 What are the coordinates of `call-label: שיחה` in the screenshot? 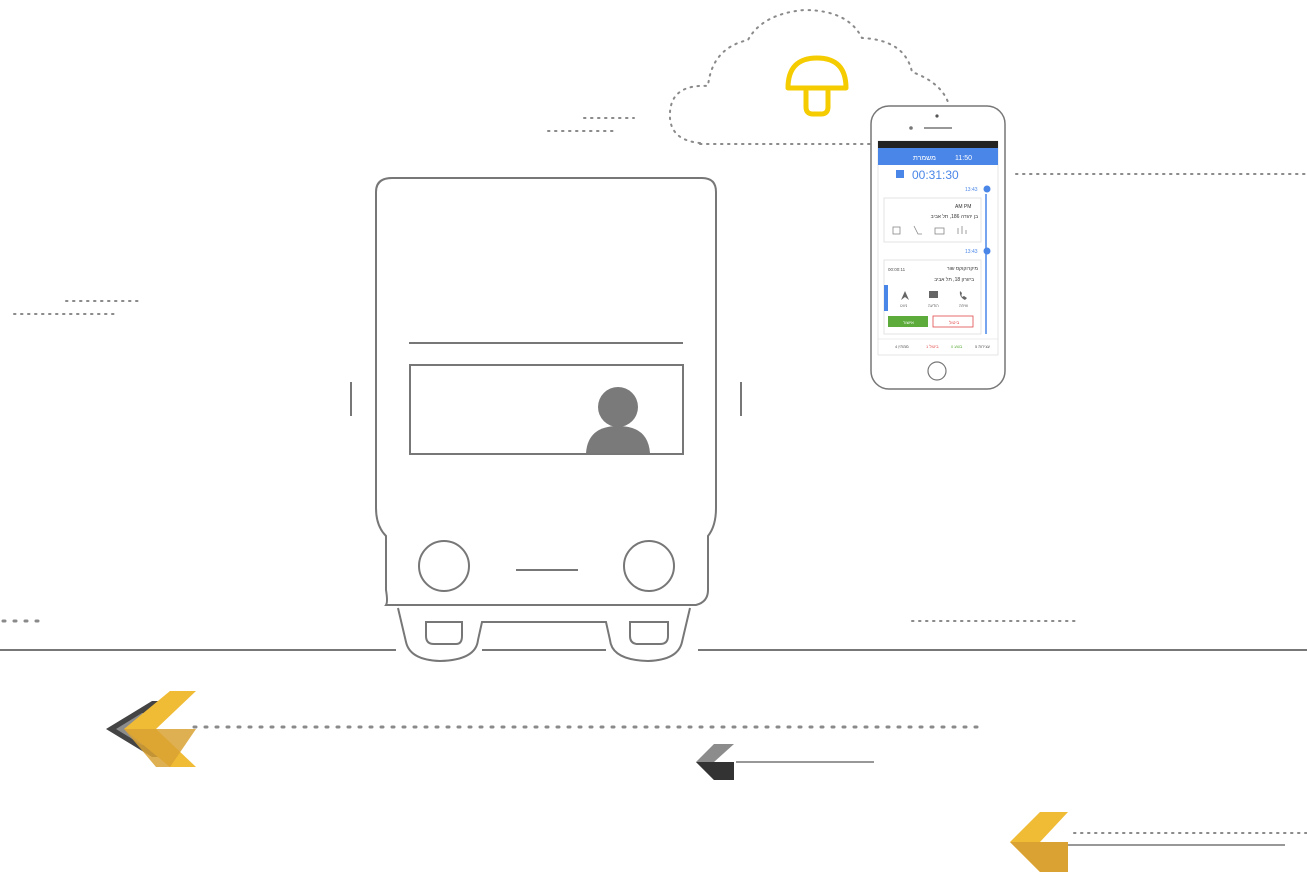 It's located at (963, 305).